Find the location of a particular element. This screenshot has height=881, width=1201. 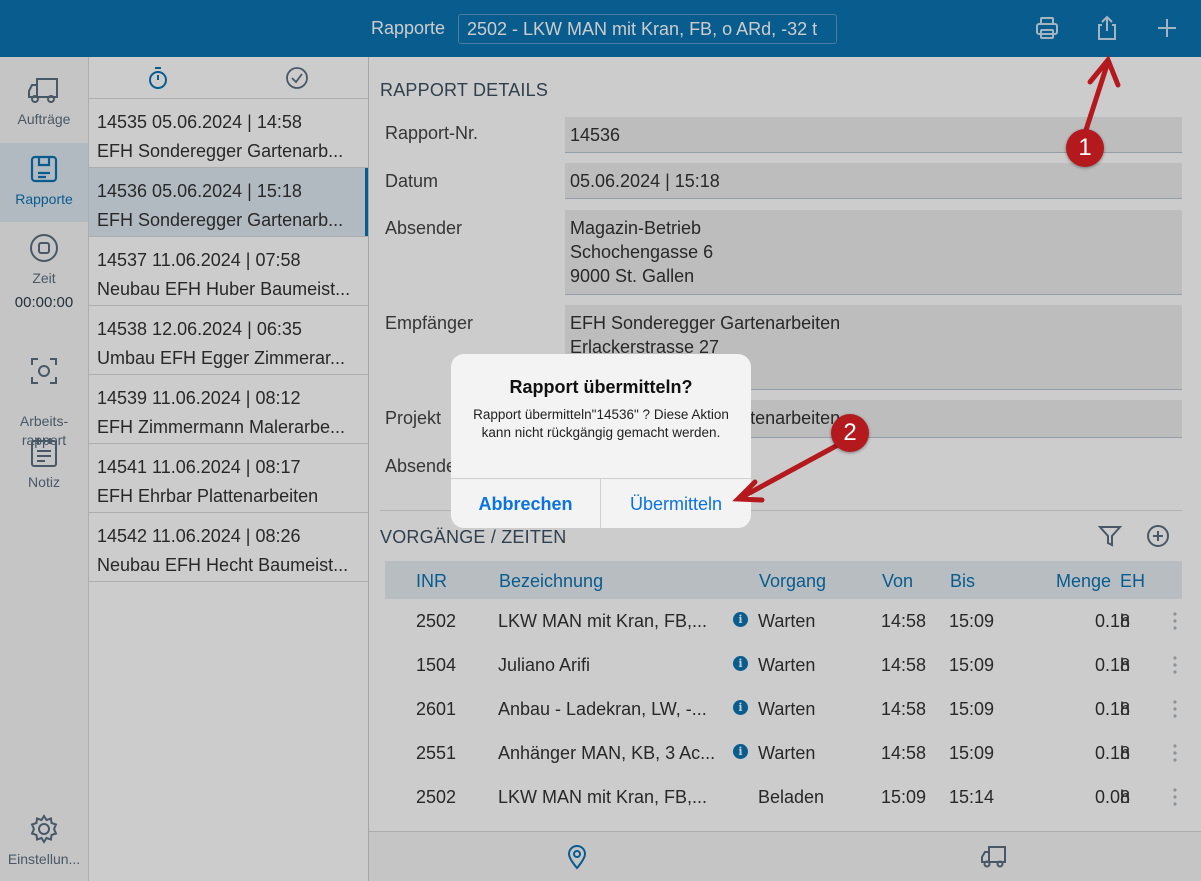

annotation-badge-1: 1 is located at coordinates (1085, 148).